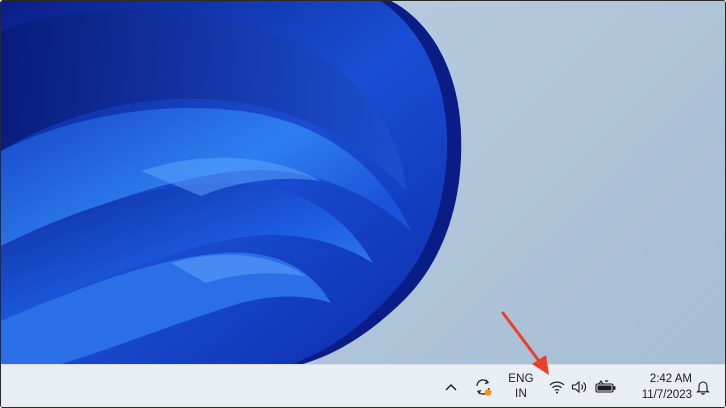  I want to click on language-region: IN, so click(521, 394).